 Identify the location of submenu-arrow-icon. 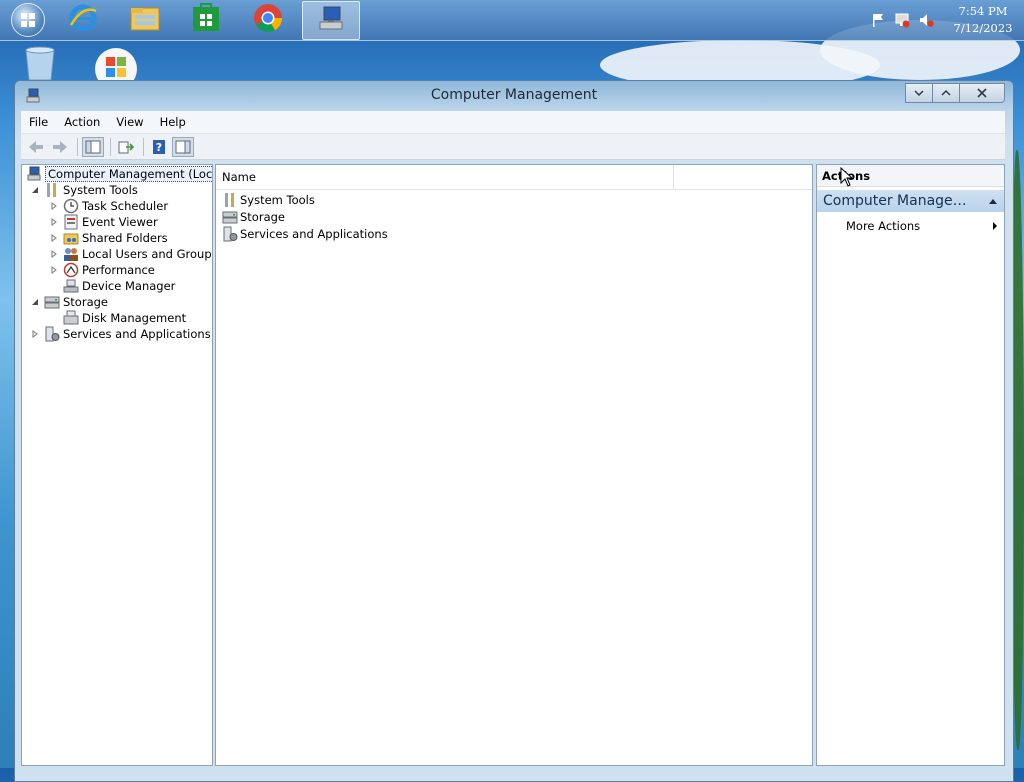
(995, 226).